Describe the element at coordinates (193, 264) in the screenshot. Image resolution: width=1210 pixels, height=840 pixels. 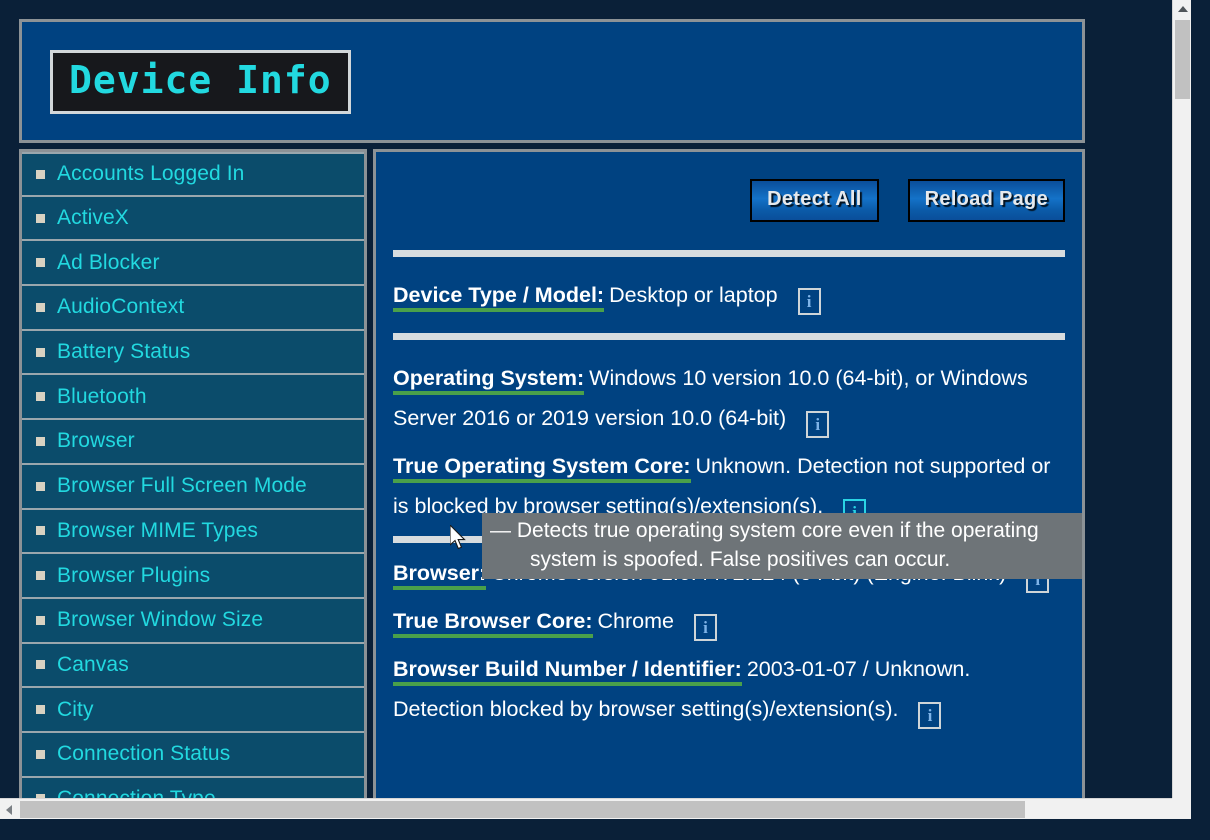
I see `sidebar-item-ad-blocker: Ad Blocker` at that location.